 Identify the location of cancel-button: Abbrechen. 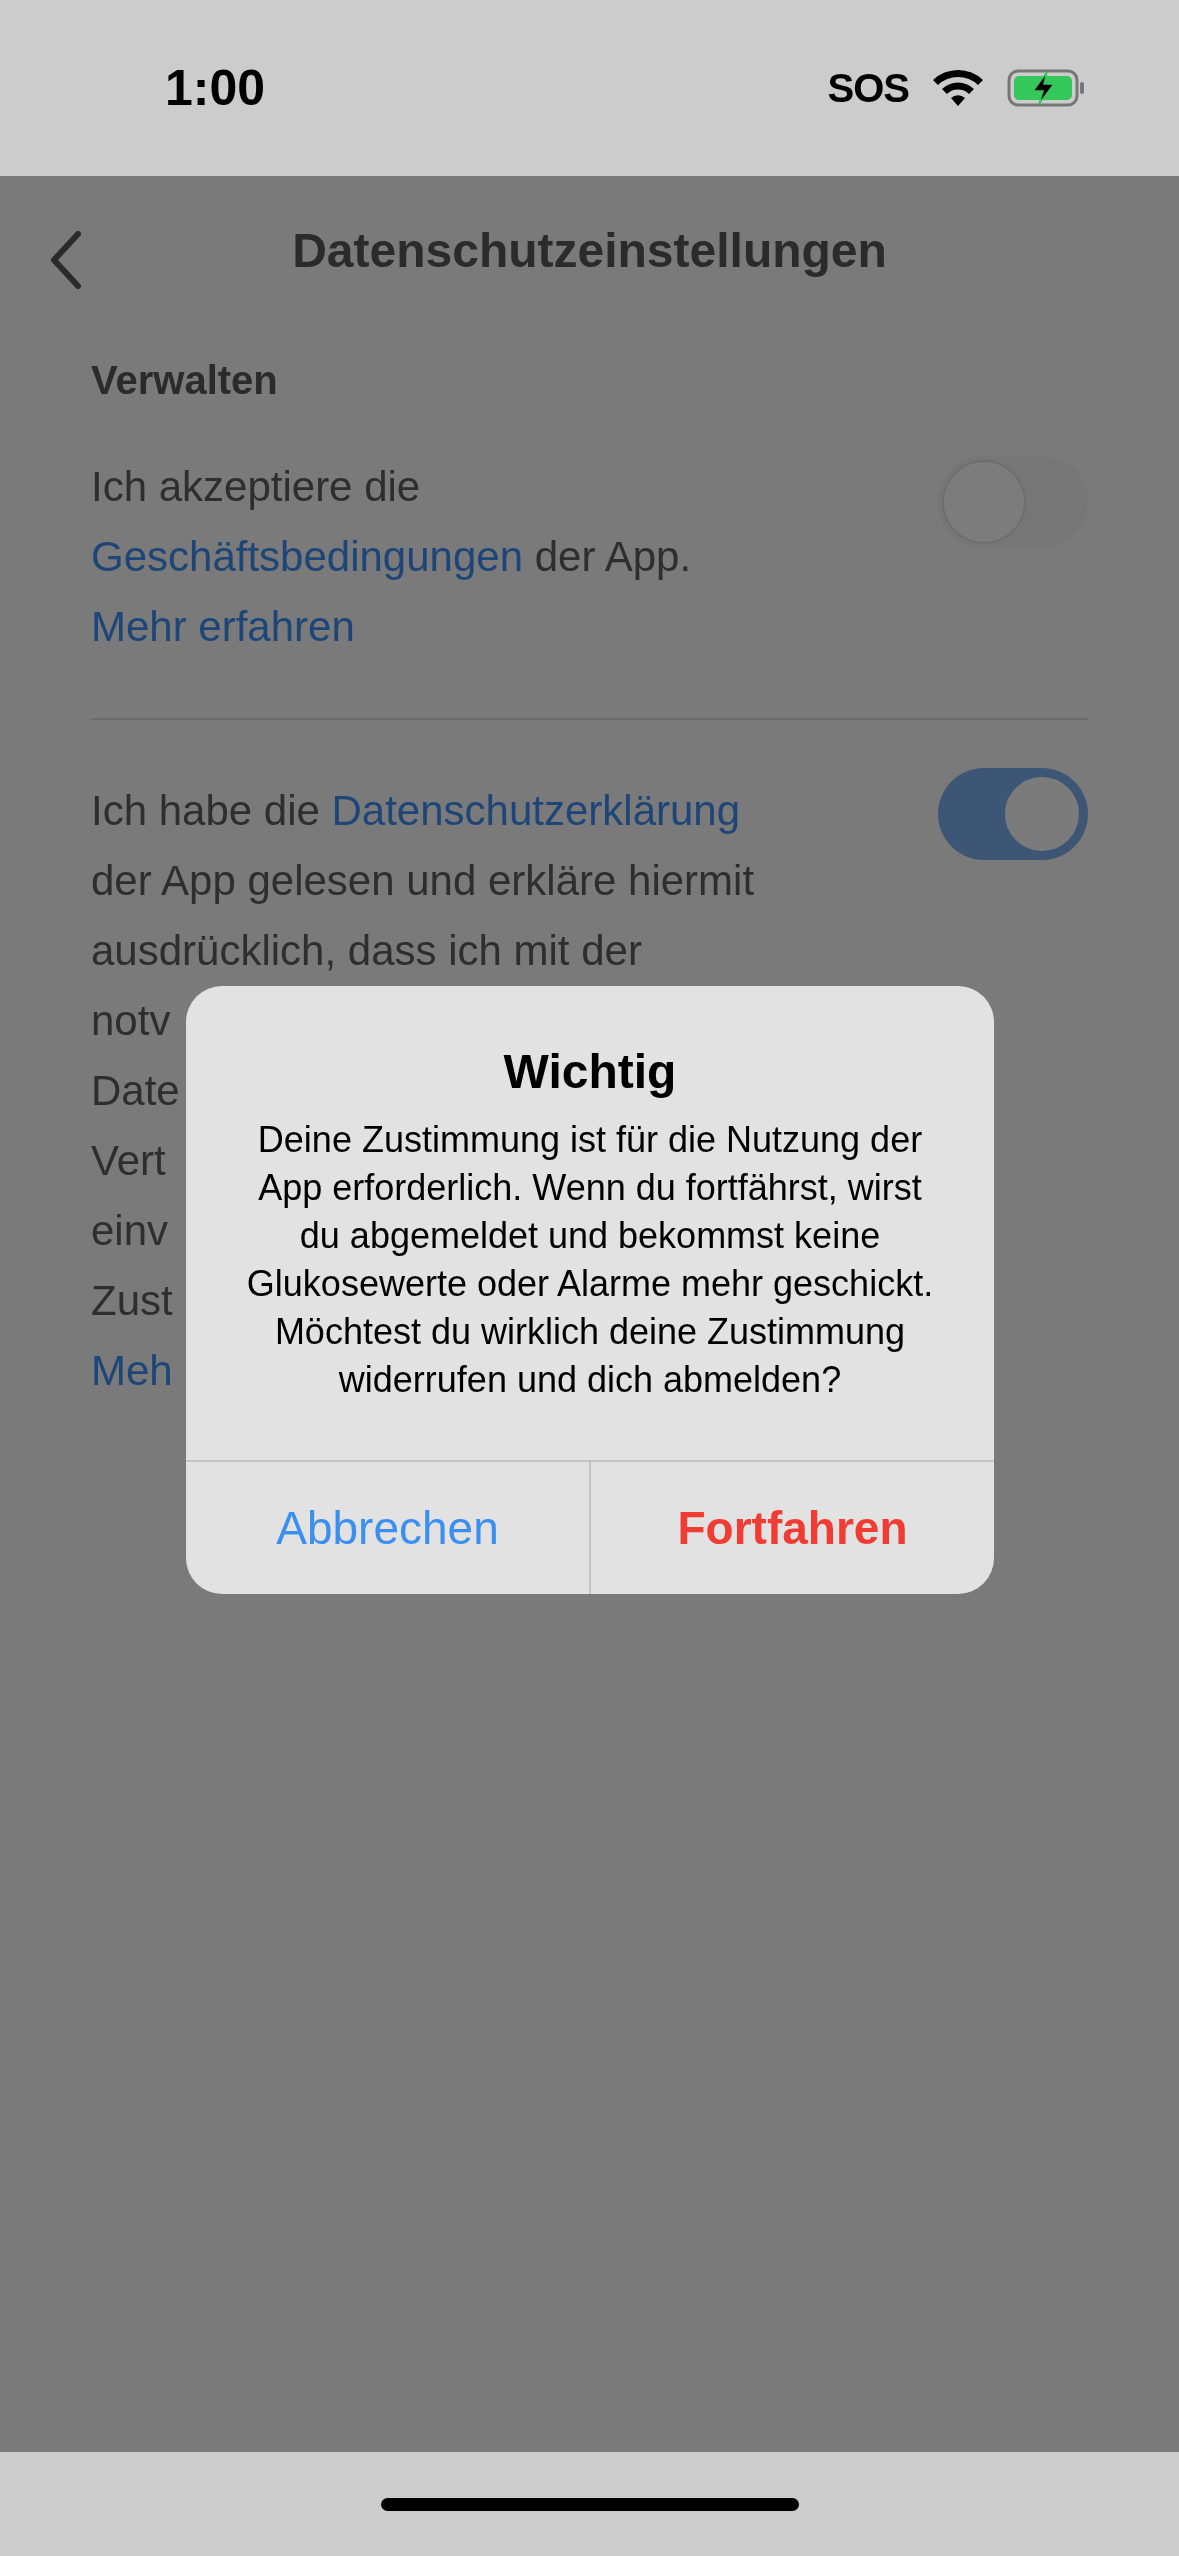
(387, 1528).